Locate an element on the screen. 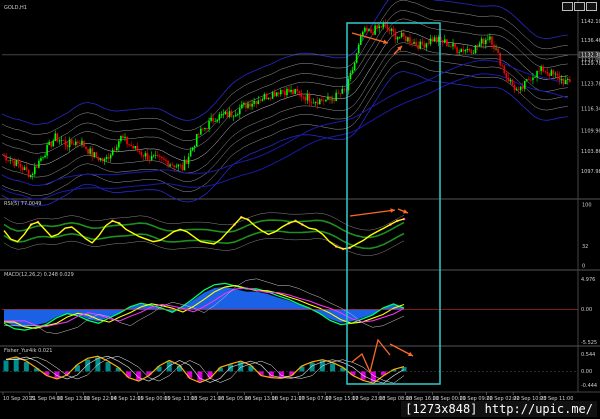 The image size is (600, 419). maximize-icon is located at coordinates (579, 6).